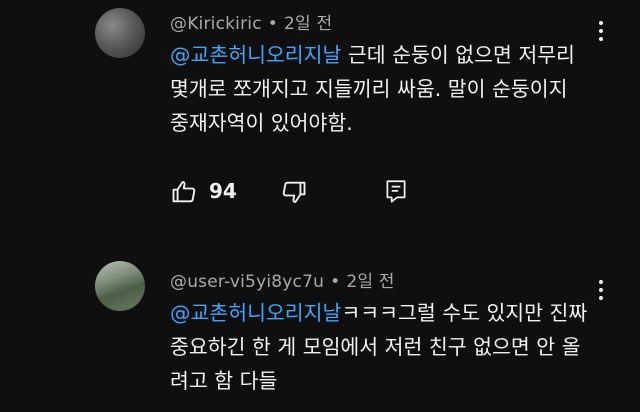 This screenshot has height=412, width=640. I want to click on dislike-button, so click(294, 192).